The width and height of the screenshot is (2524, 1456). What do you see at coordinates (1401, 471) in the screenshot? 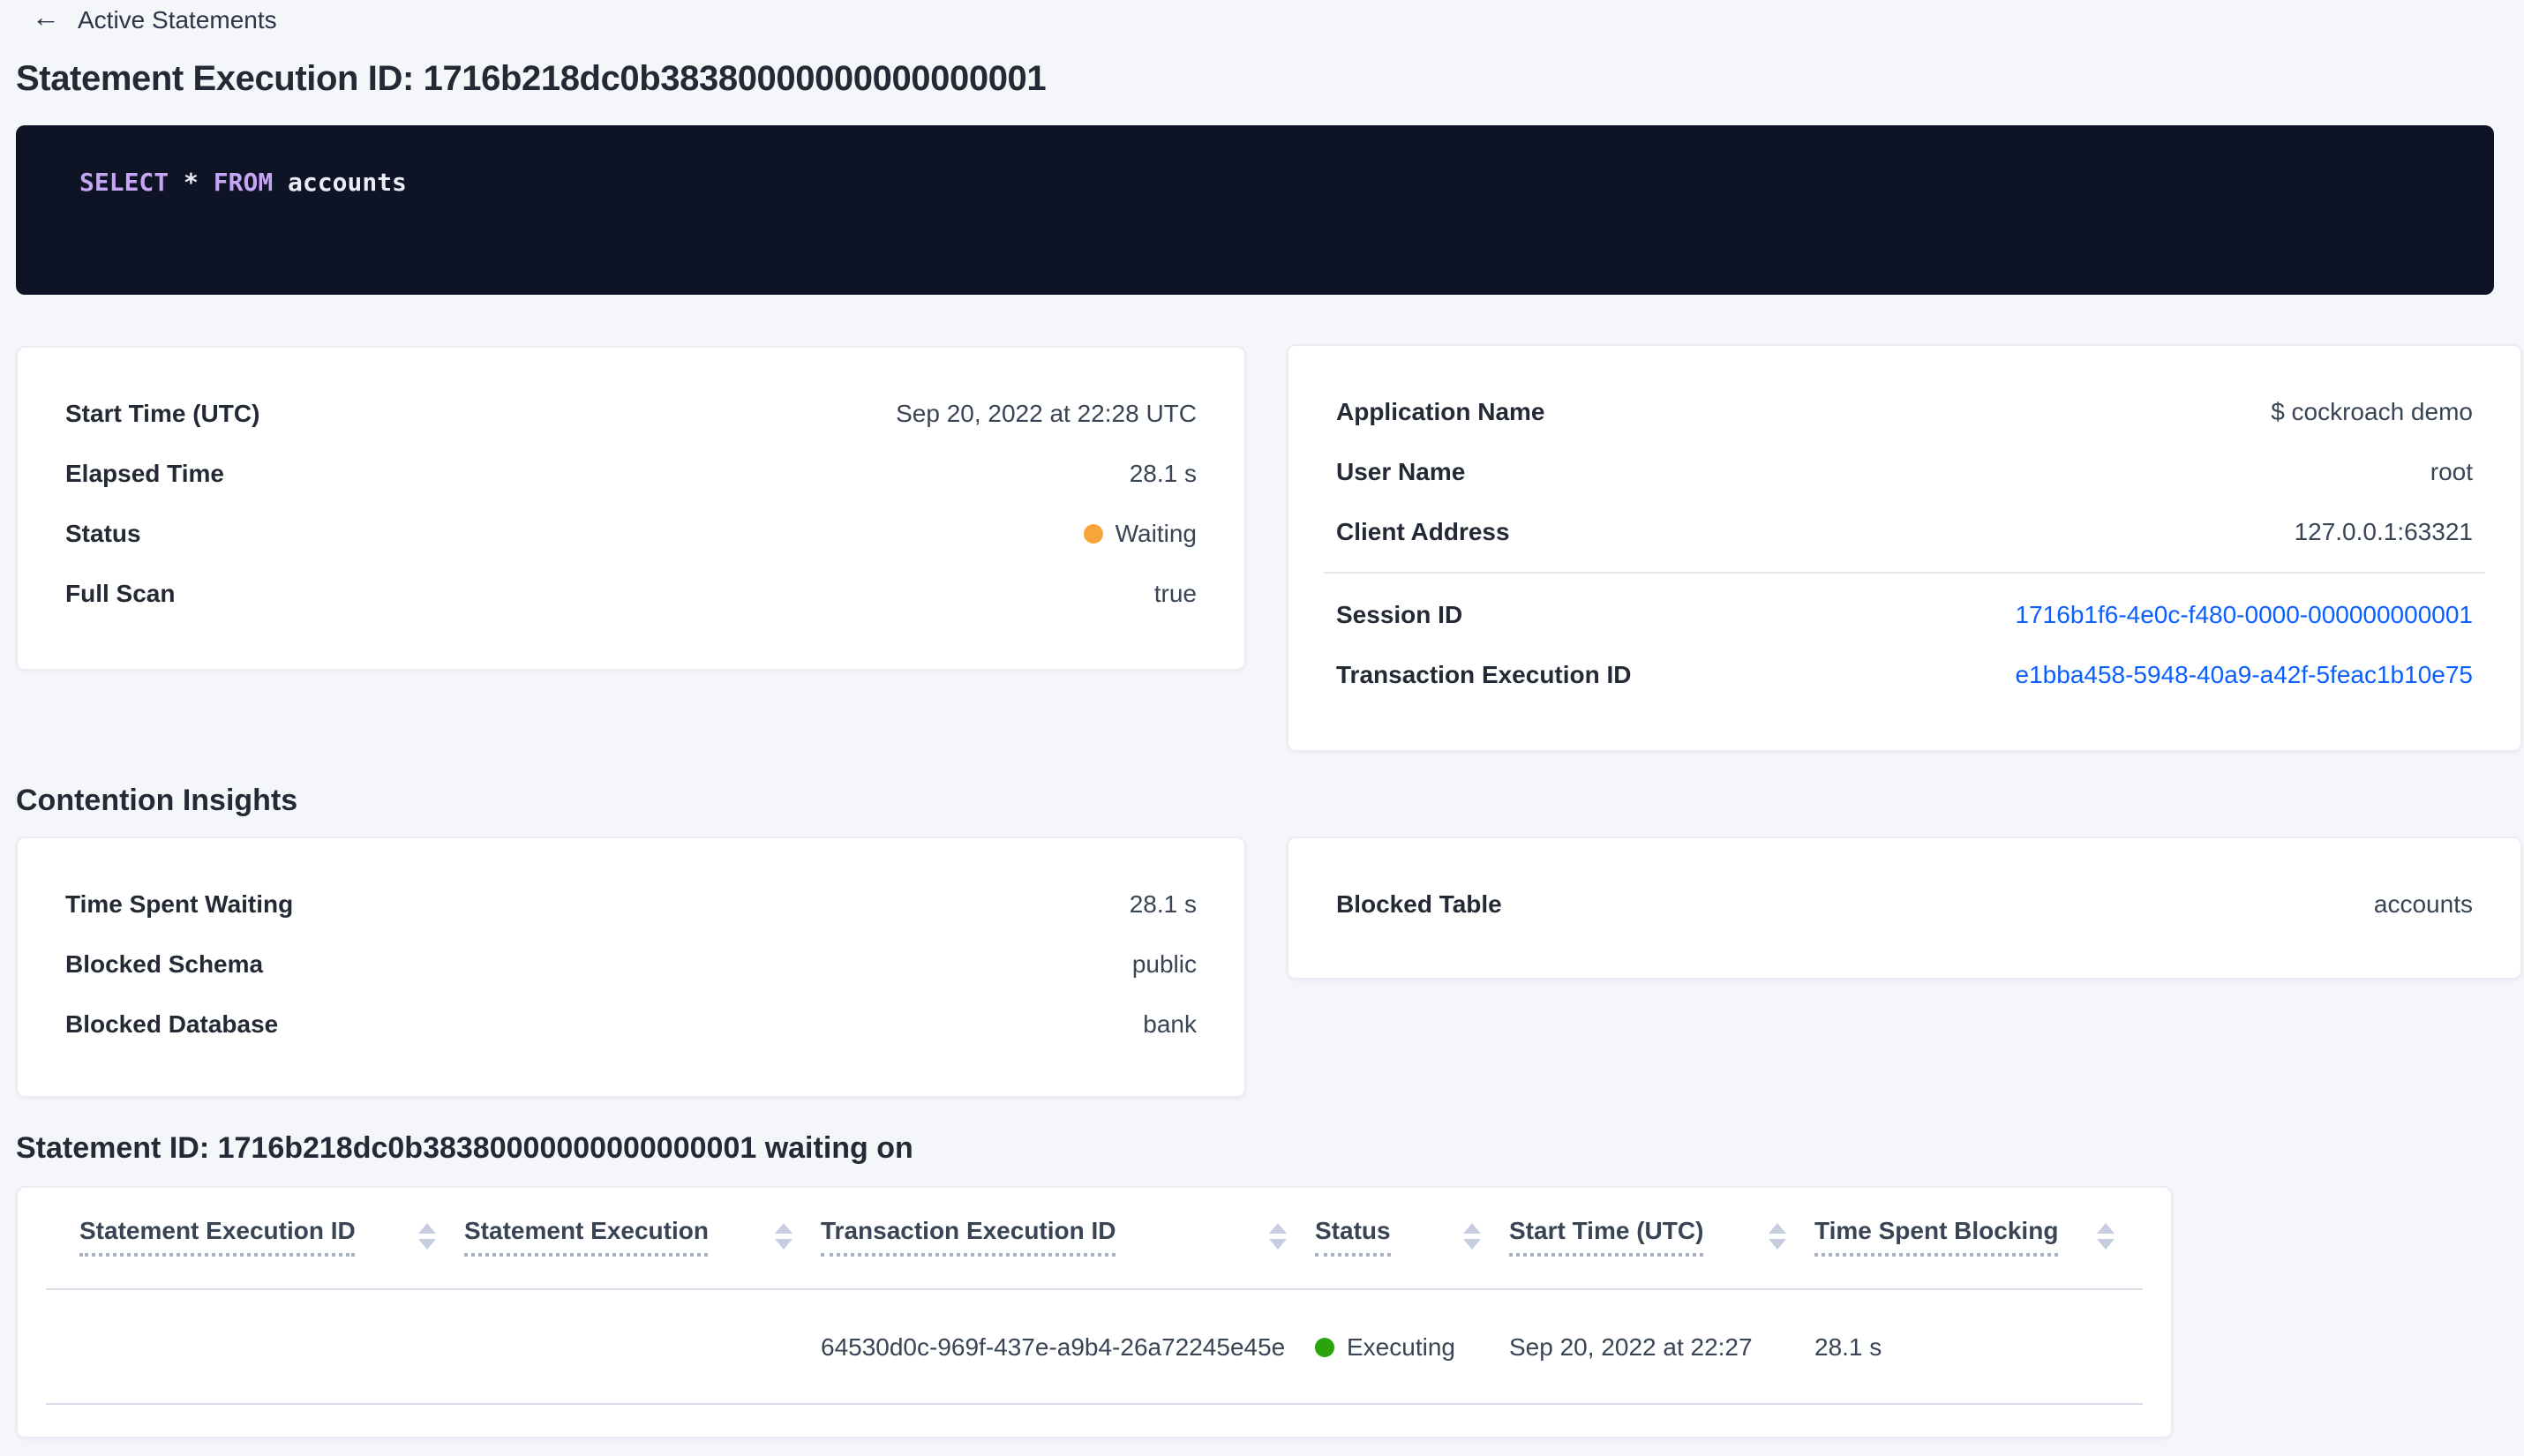
I see `user-name-label: User Name` at bounding box center [1401, 471].